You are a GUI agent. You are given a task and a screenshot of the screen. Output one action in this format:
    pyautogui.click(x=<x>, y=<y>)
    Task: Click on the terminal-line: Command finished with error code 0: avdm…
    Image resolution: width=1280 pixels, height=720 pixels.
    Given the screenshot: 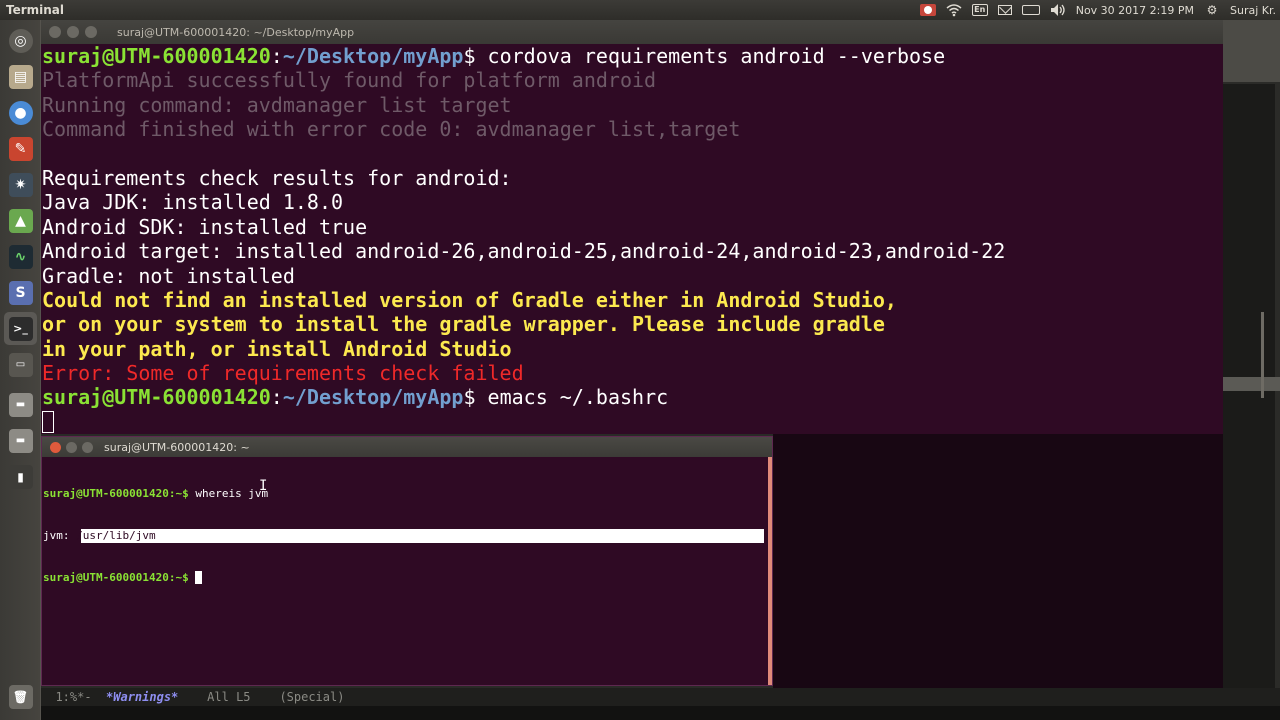 What is the action you would take?
    pyautogui.click(x=632, y=129)
    